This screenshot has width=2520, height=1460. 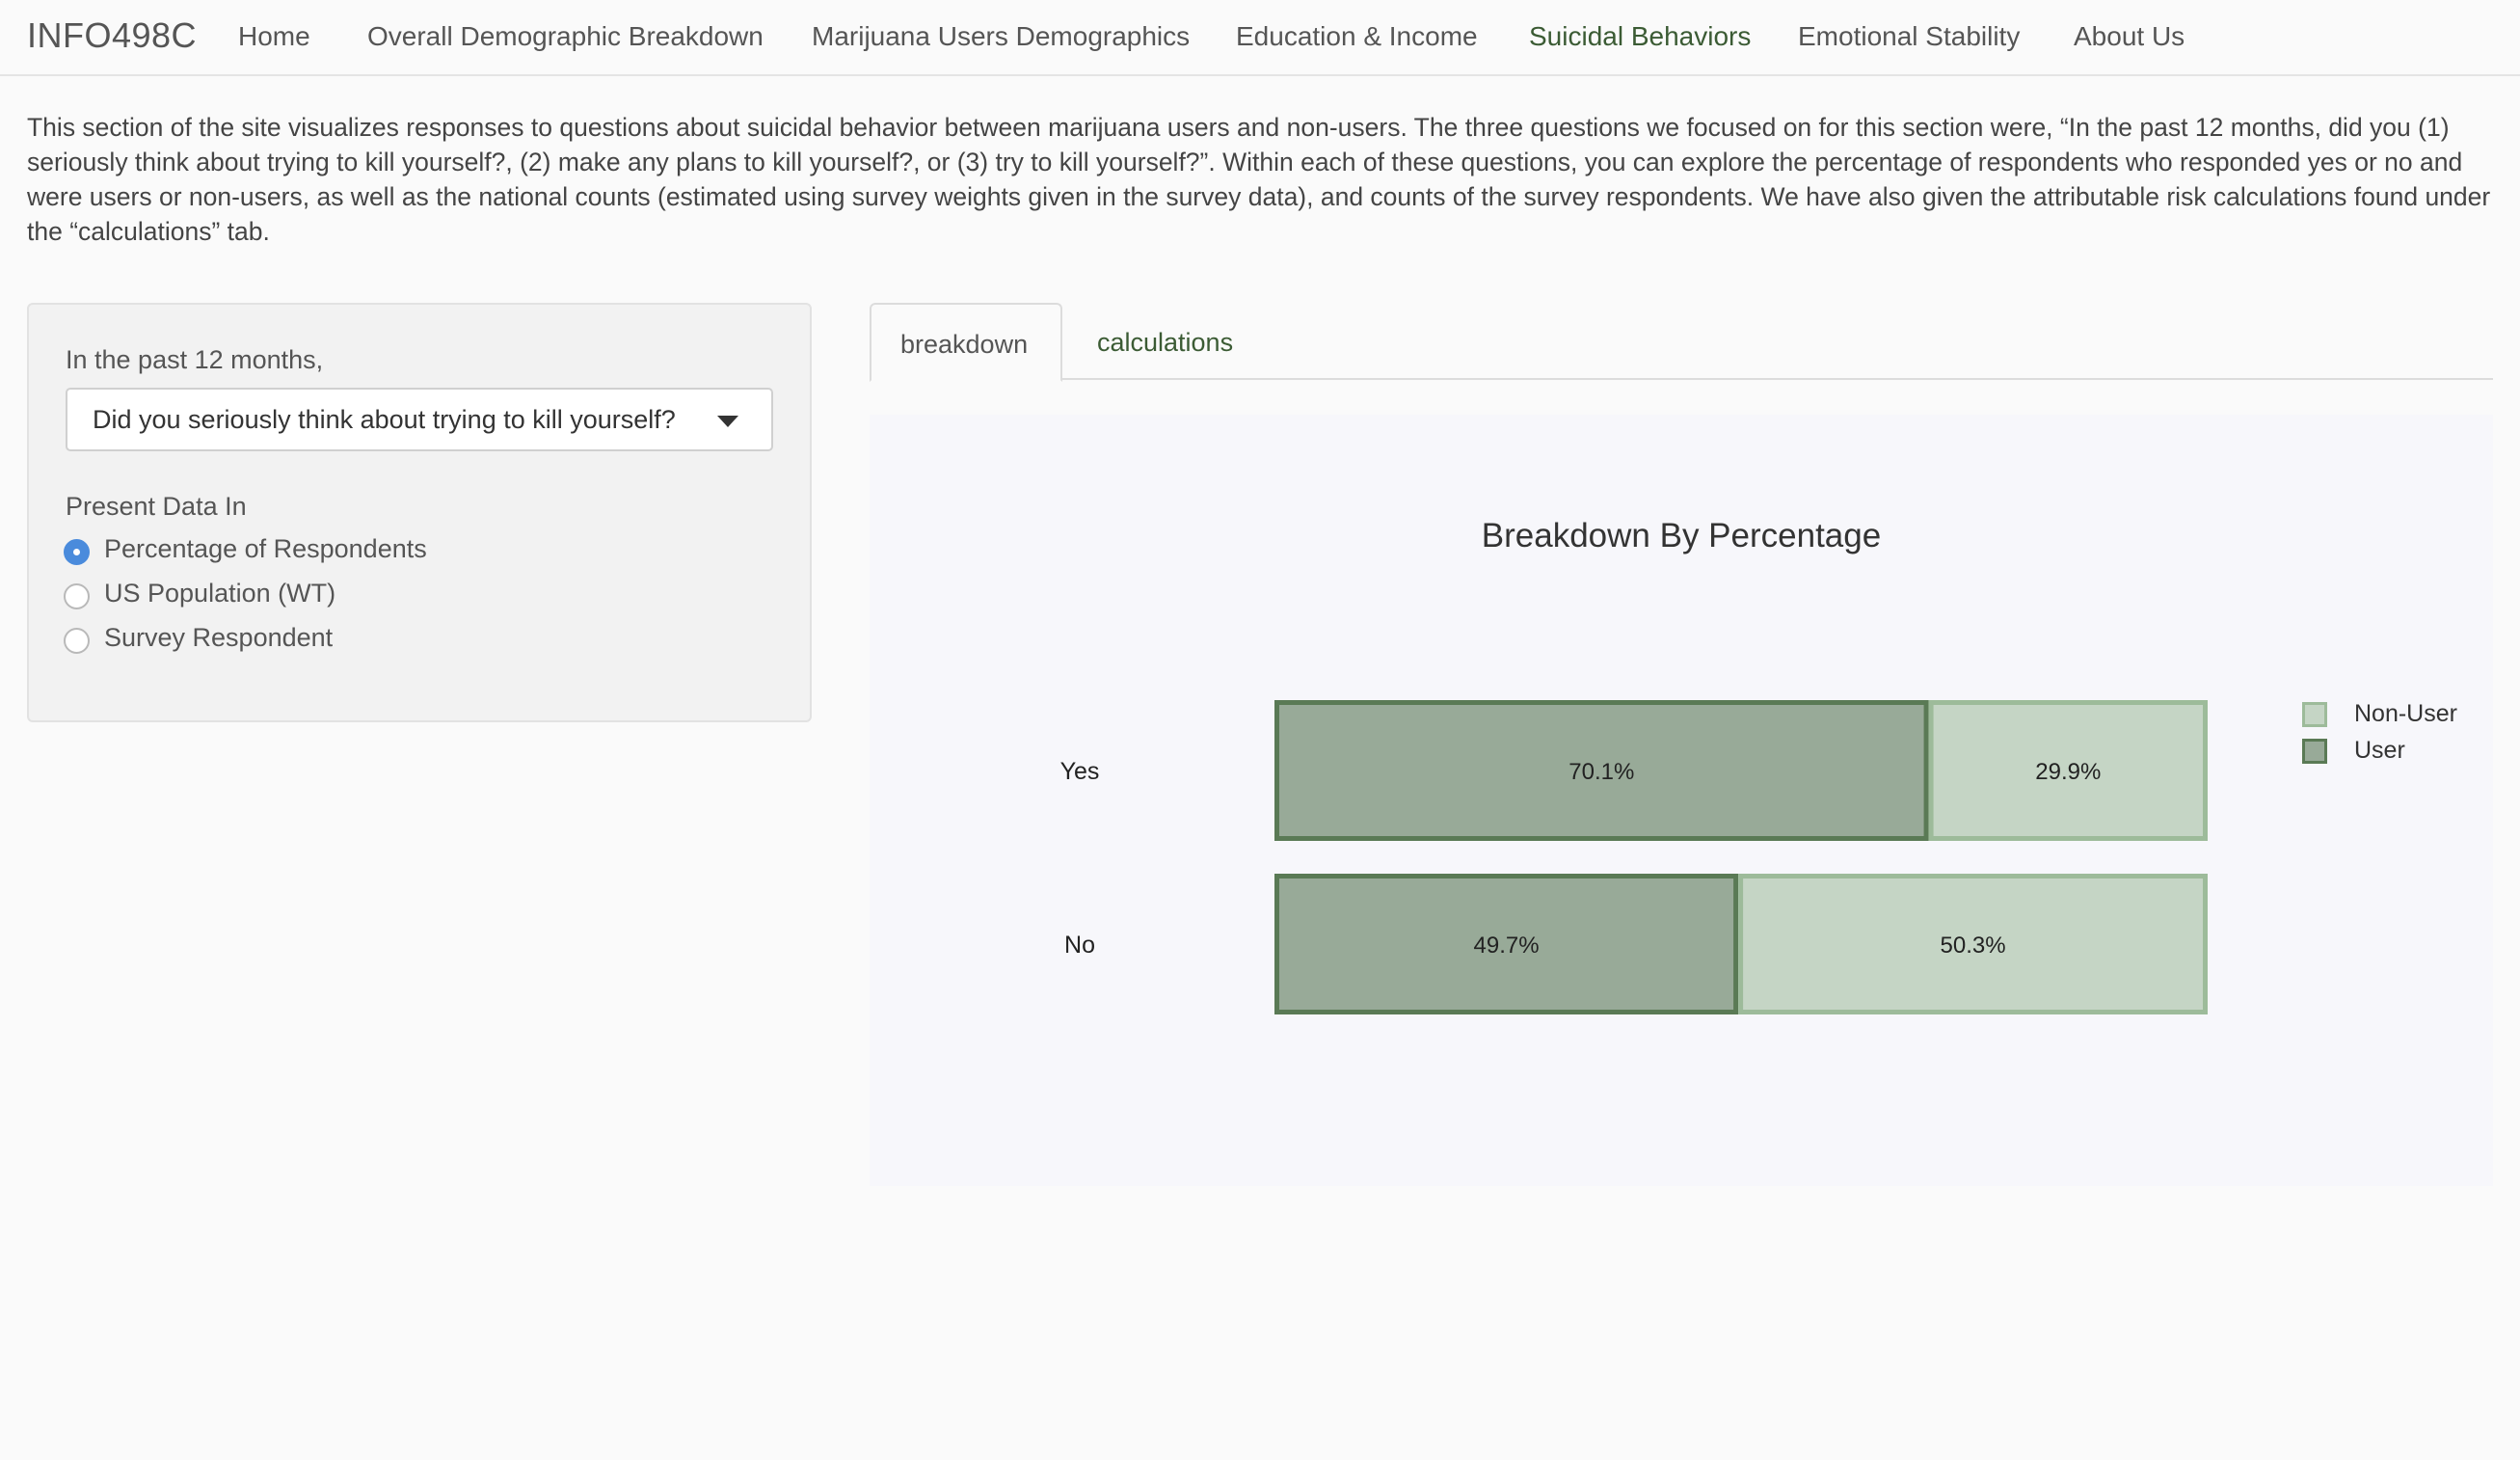 I want to click on brand-title: INFO498C, so click(x=112, y=35).